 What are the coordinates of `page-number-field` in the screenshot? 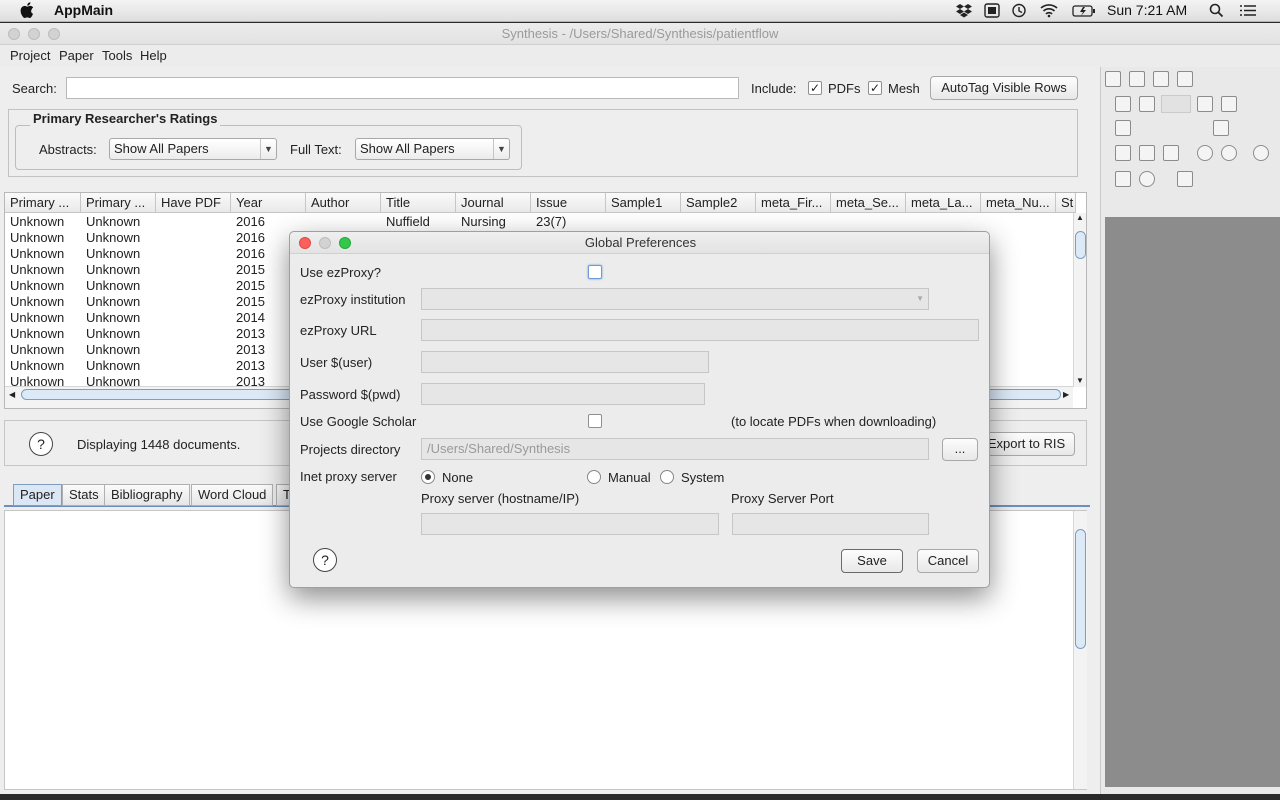 It's located at (1176, 104).